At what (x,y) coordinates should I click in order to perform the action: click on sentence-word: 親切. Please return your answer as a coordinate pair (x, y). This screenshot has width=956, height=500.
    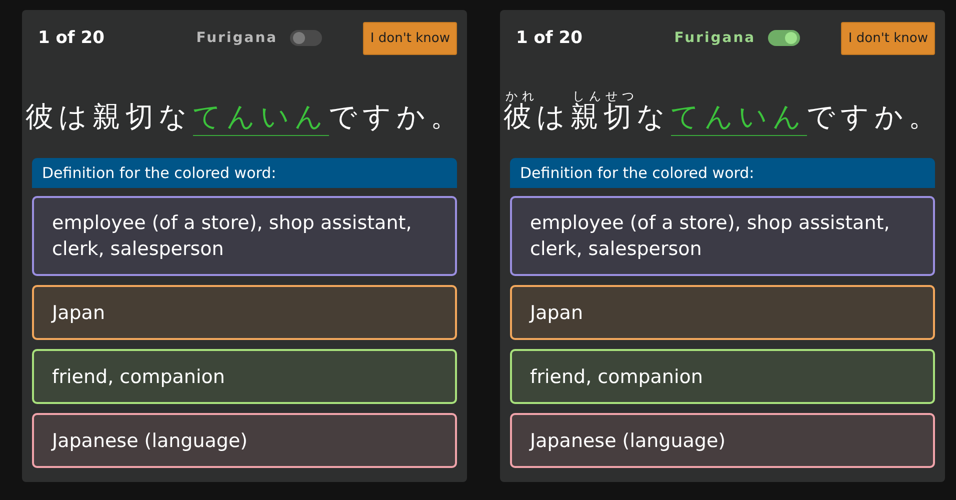
    Looking at the image, I should click on (125, 117).